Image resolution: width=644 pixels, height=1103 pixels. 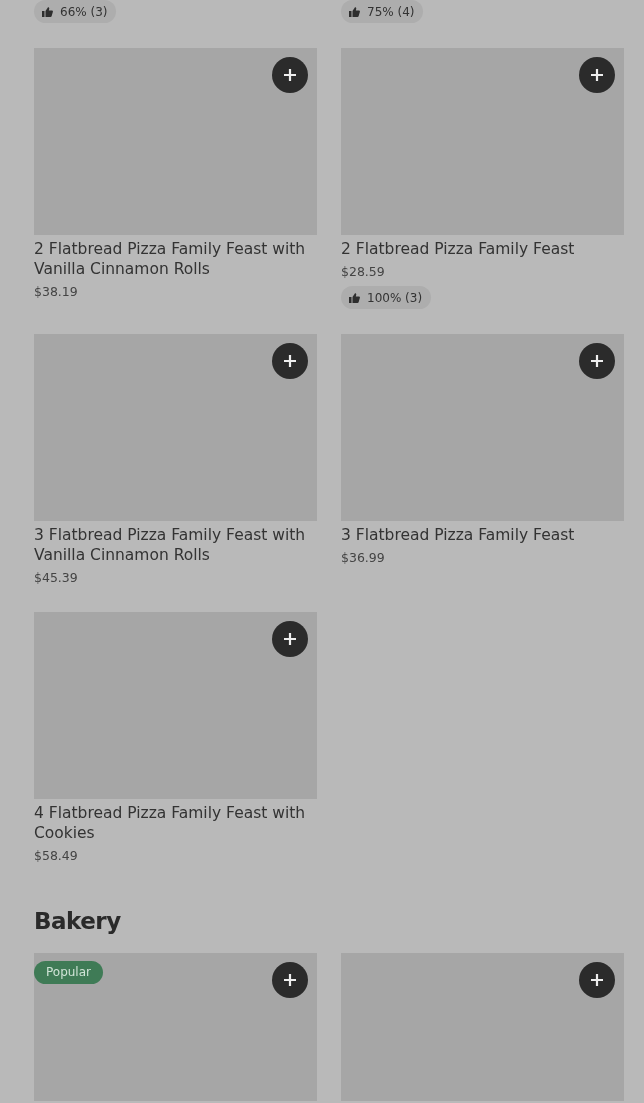 I want to click on item-price: $45.39, so click(x=56, y=578).